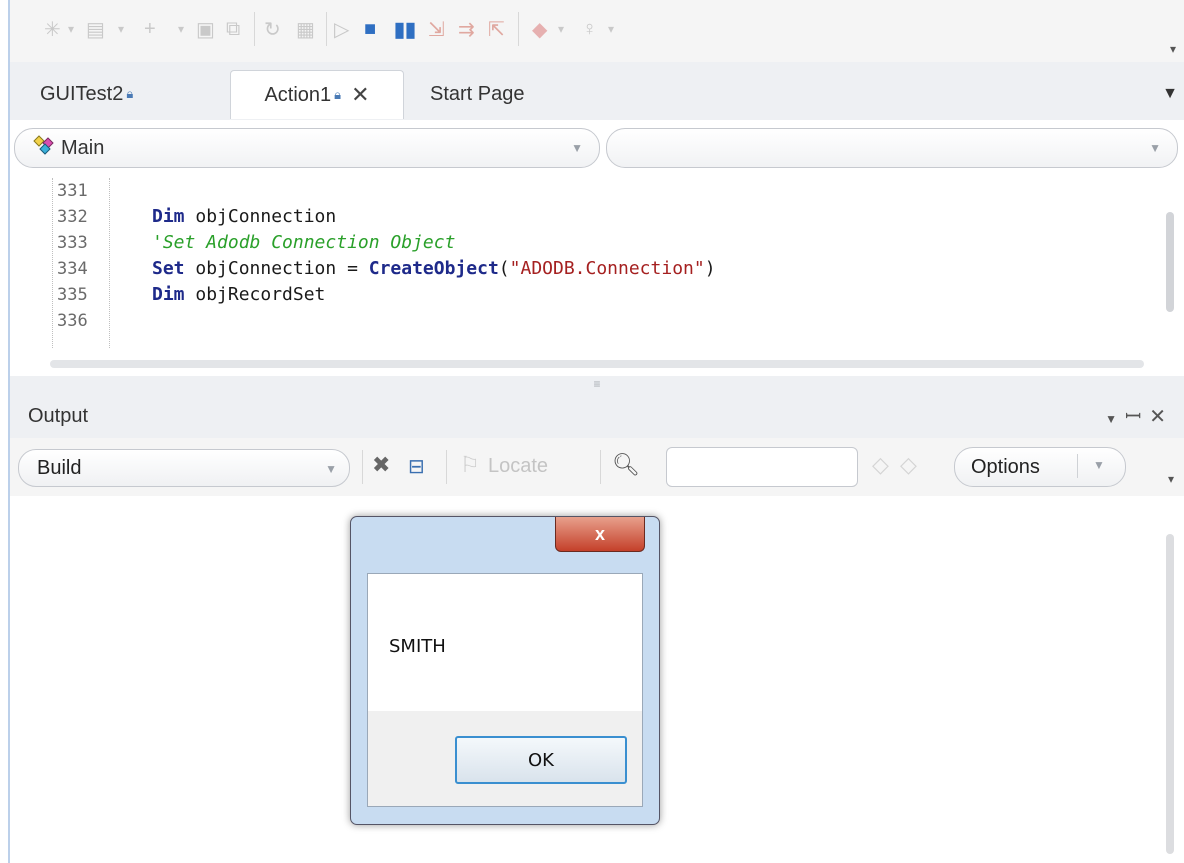 The image size is (1184, 863). Describe the element at coordinates (341, 29) in the screenshot. I see `run-icon: ▷` at that location.